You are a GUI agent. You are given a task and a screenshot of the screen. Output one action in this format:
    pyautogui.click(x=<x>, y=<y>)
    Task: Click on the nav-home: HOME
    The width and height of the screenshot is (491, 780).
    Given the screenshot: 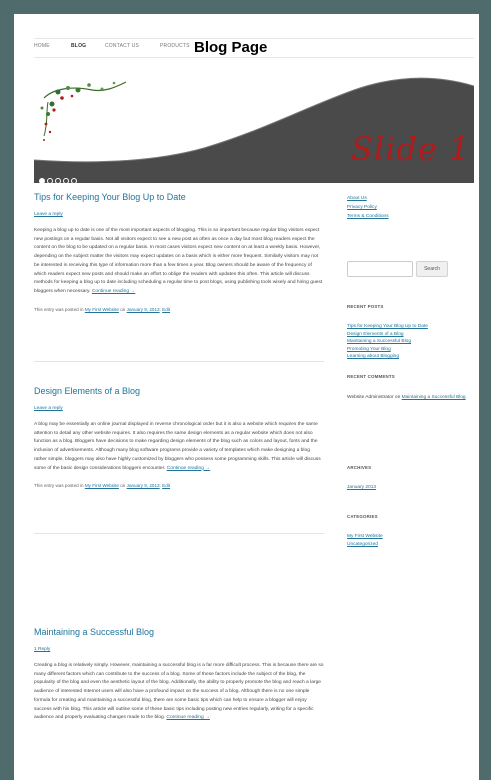 What is the action you would take?
    pyautogui.click(x=42, y=46)
    